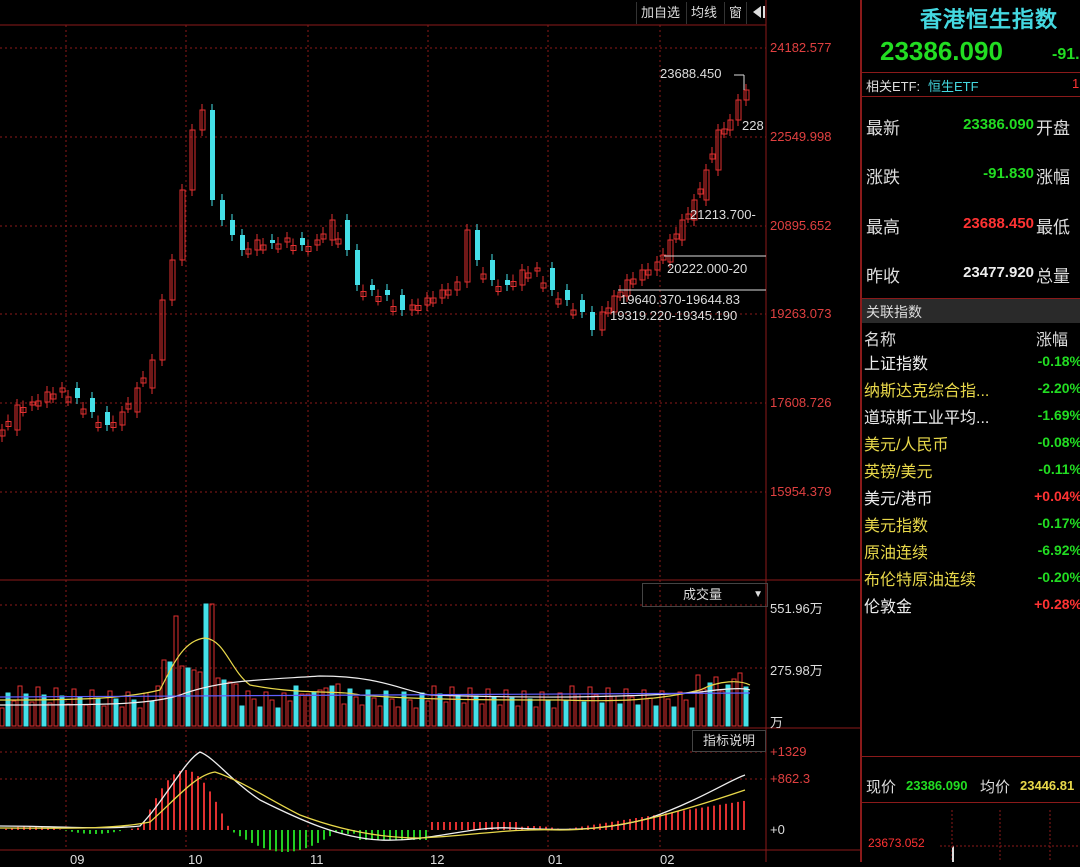 This screenshot has height=867, width=1080. I want to click on x-axis-label: 01, so click(555, 859).